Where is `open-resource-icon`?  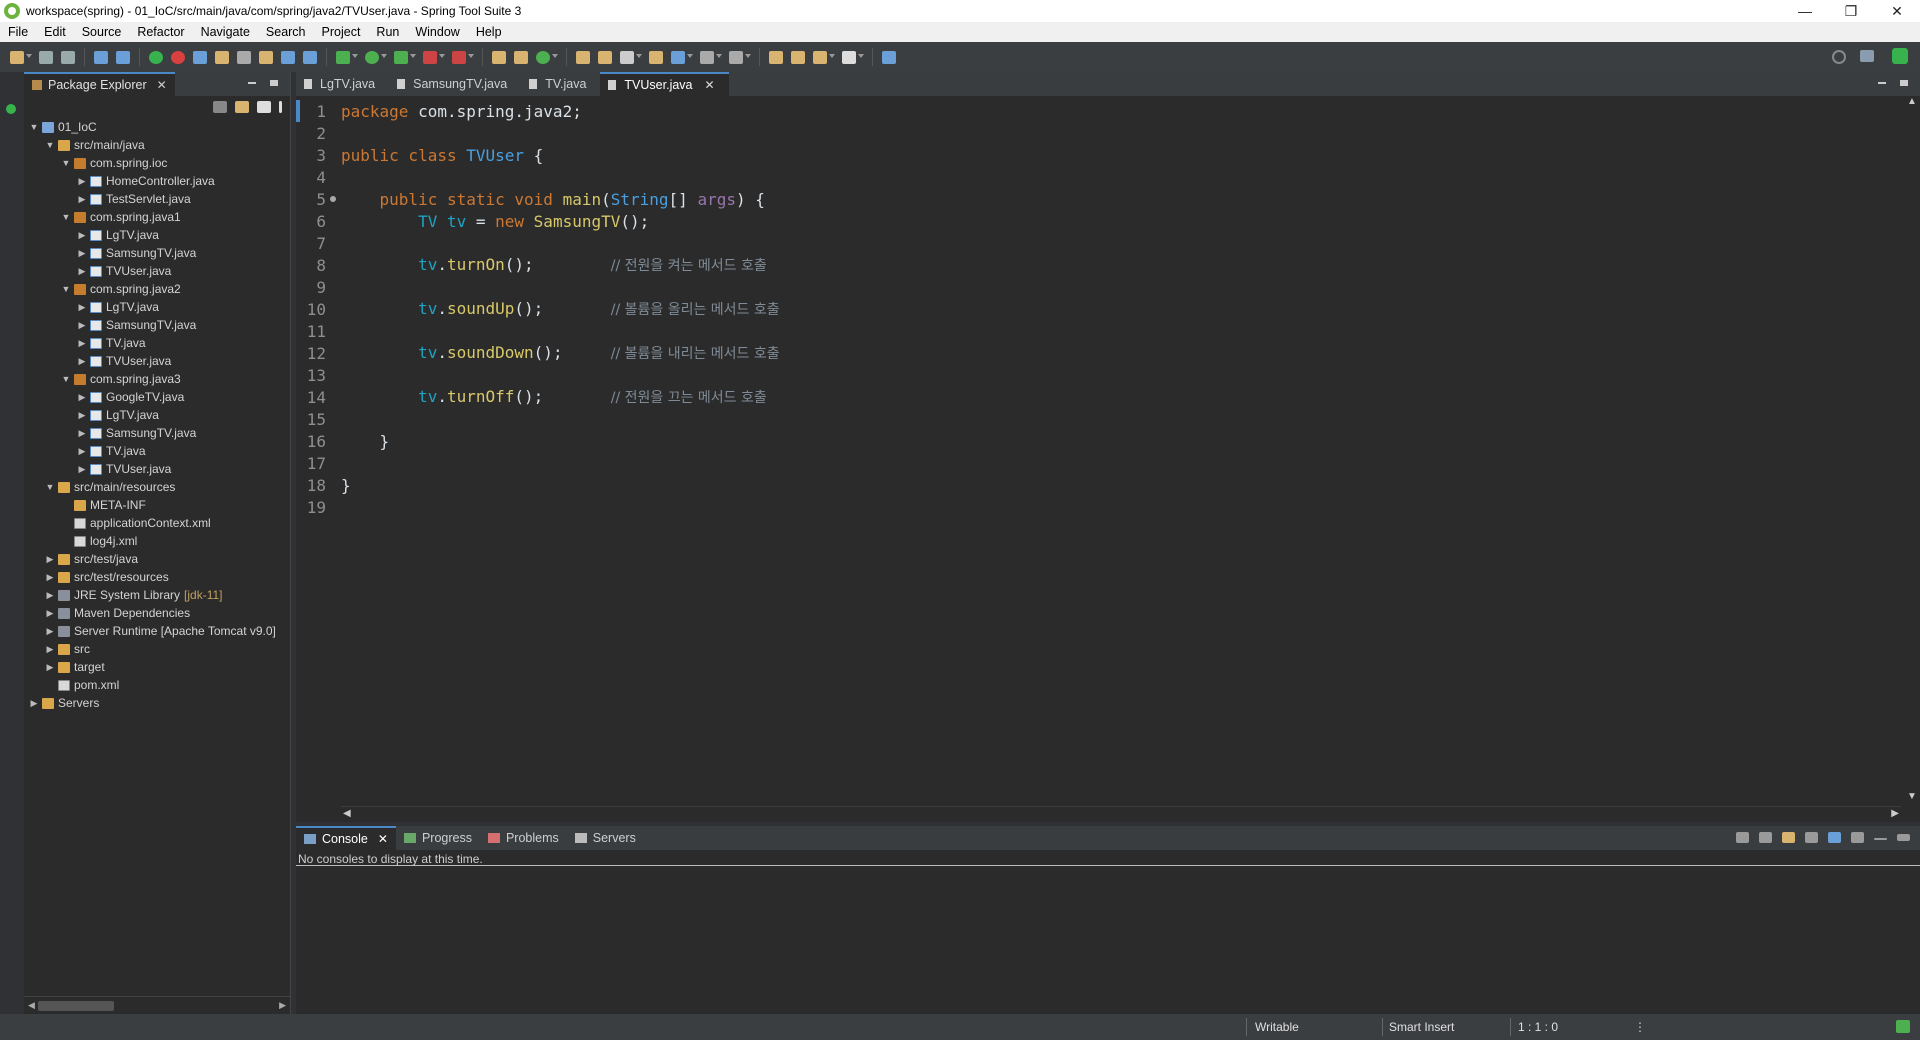
open-resource-icon is located at coordinates (656, 57).